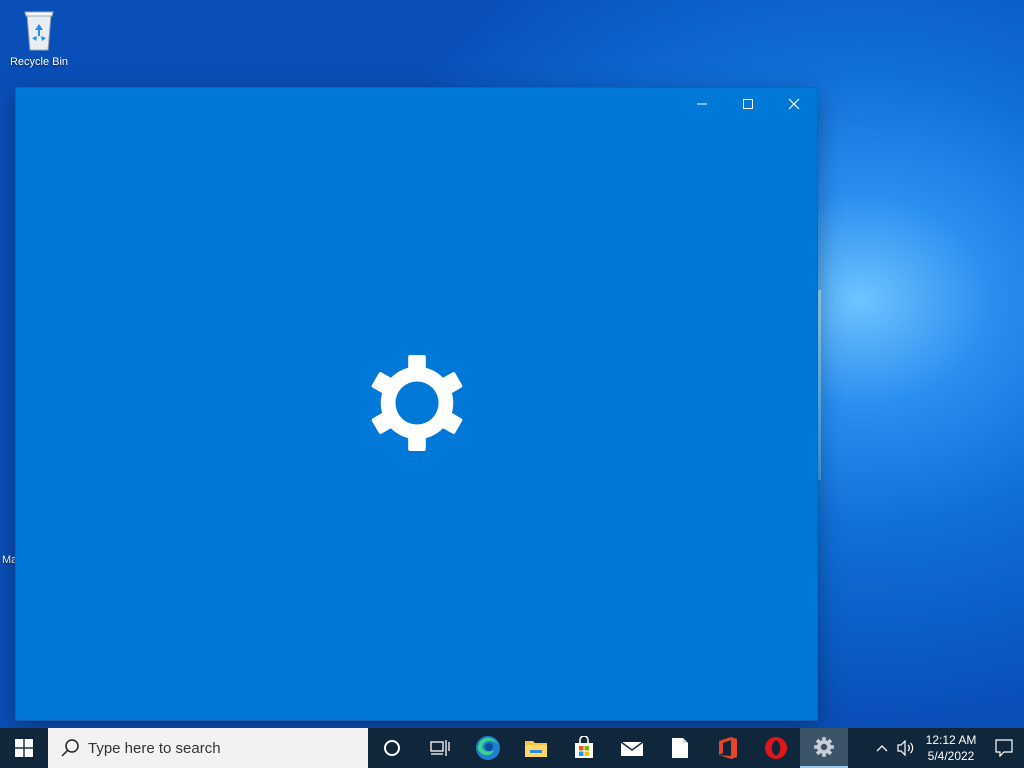  I want to click on mail-icon, so click(632, 748).